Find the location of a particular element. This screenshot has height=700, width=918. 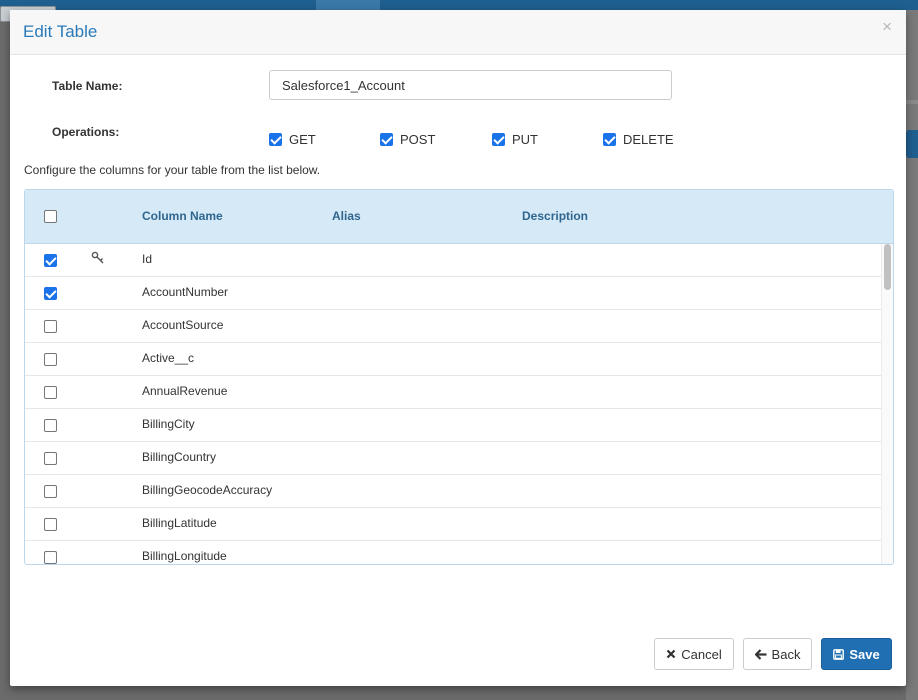

header-description: Description is located at coordinates (555, 216).